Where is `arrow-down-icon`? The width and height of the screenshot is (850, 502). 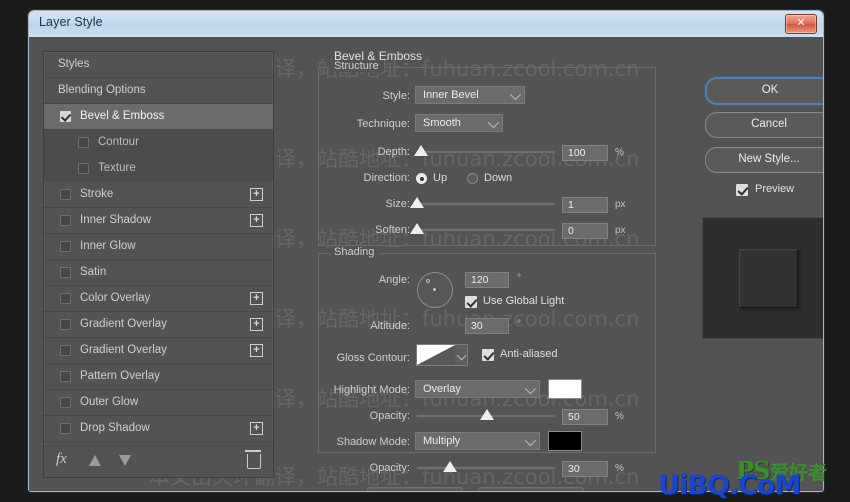
arrow-down-icon is located at coordinates (125, 460).